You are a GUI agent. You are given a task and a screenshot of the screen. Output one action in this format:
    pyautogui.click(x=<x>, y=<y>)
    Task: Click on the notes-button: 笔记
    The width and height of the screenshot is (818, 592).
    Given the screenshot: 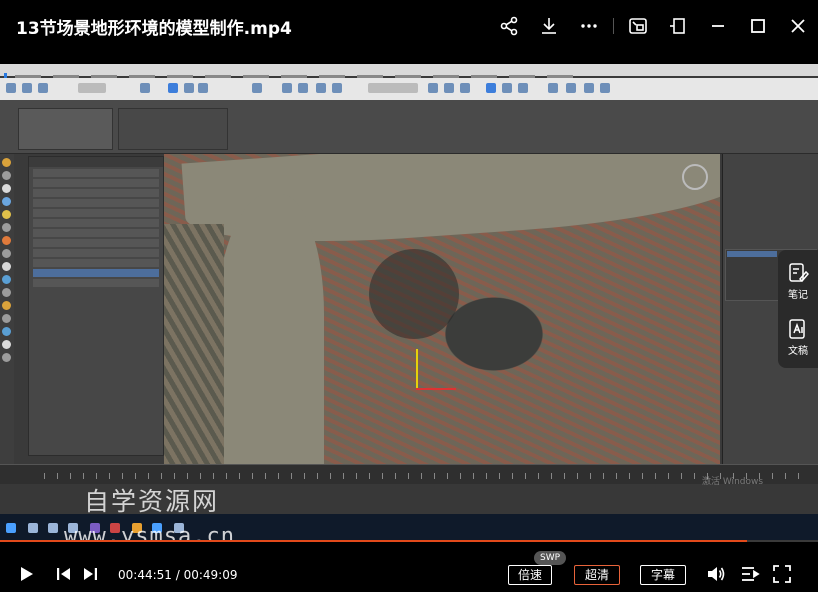 What is the action you would take?
    pyautogui.click(x=798, y=280)
    